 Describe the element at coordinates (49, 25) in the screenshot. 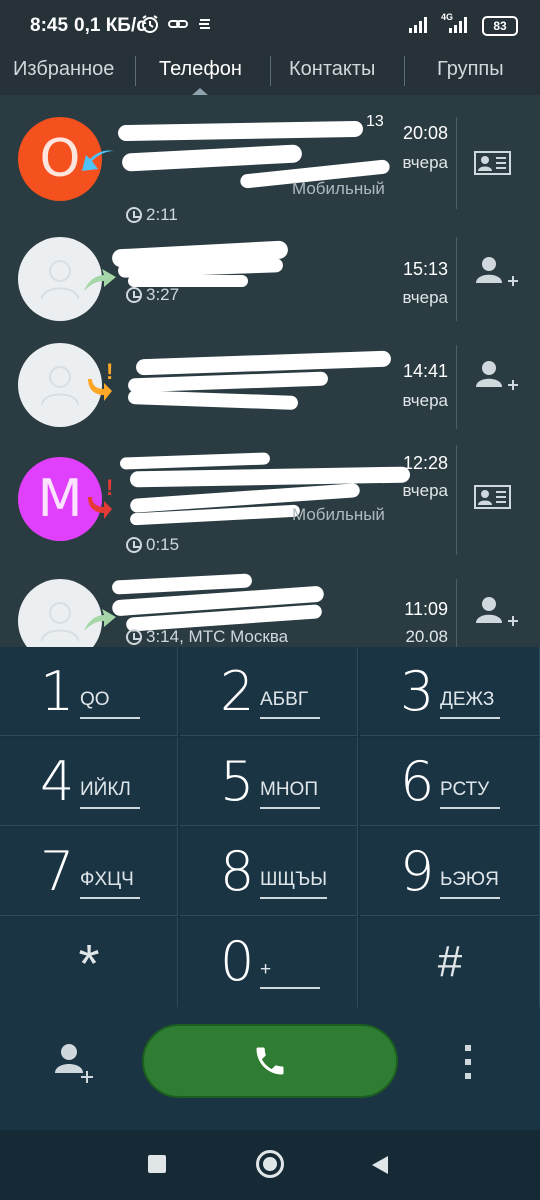

I see `status-time: 8:45` at that location.